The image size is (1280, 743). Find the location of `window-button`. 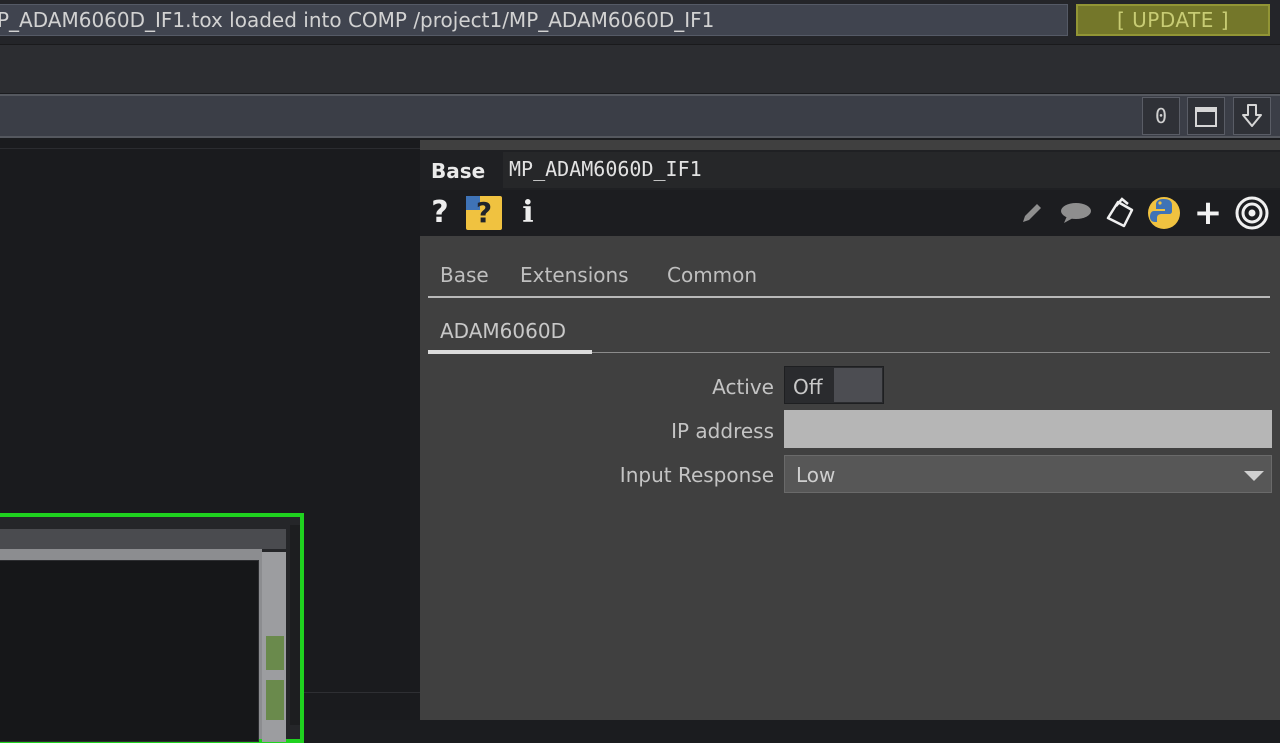

window-button is located at coordinates (1206, 116).